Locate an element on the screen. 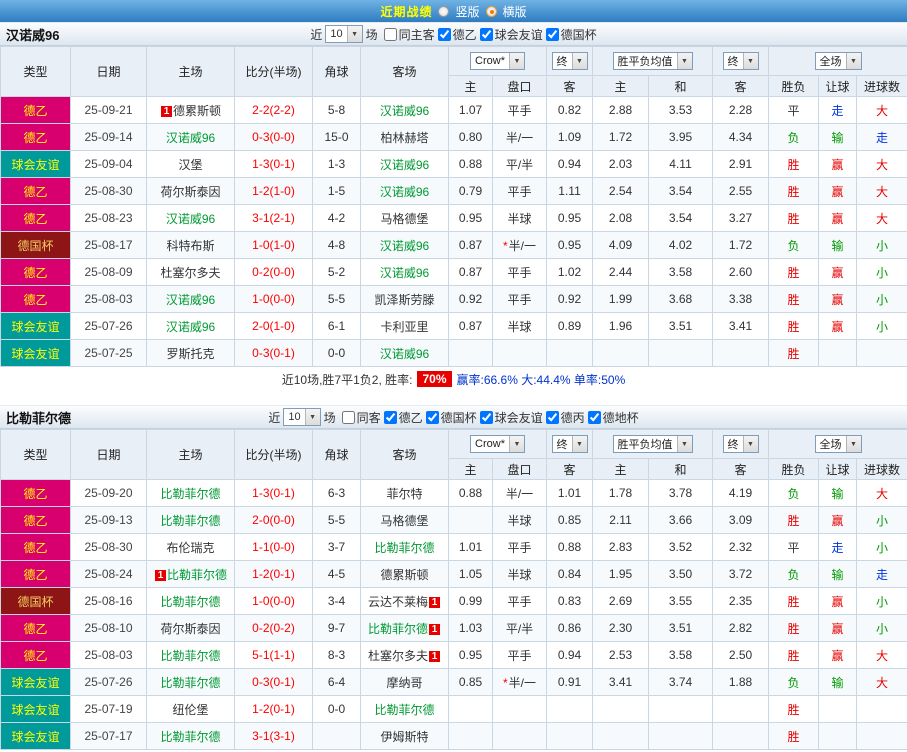 The height and width of the screenshot is (752, 907). goals-result-cell: 小 is located at coordinates (881, 601).